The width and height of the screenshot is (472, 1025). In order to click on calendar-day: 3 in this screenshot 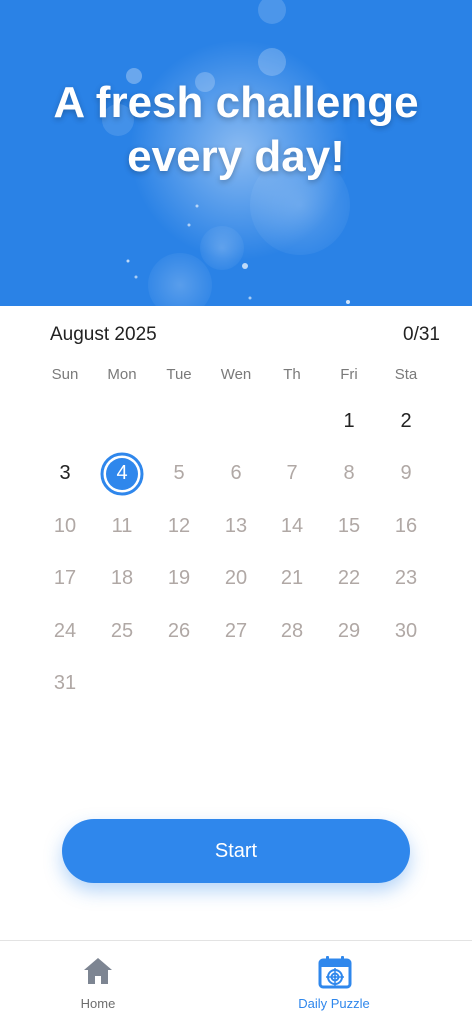, I will do `click(65, 474)`.